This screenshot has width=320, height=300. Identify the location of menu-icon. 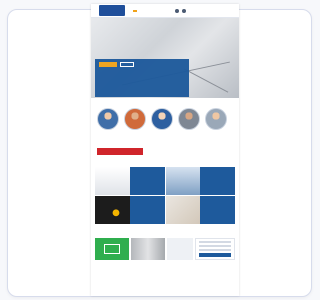
(184, 10).